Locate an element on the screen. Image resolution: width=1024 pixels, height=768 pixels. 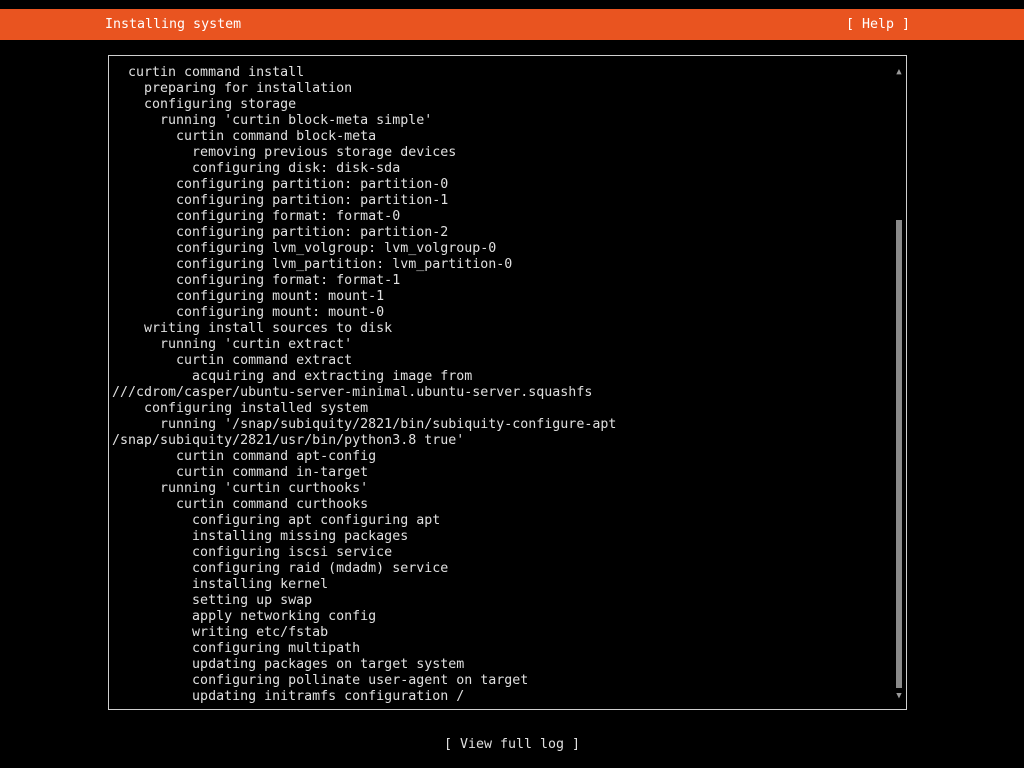
log-line: configuring partition: partition-0 is located at coordinates (280, 184).